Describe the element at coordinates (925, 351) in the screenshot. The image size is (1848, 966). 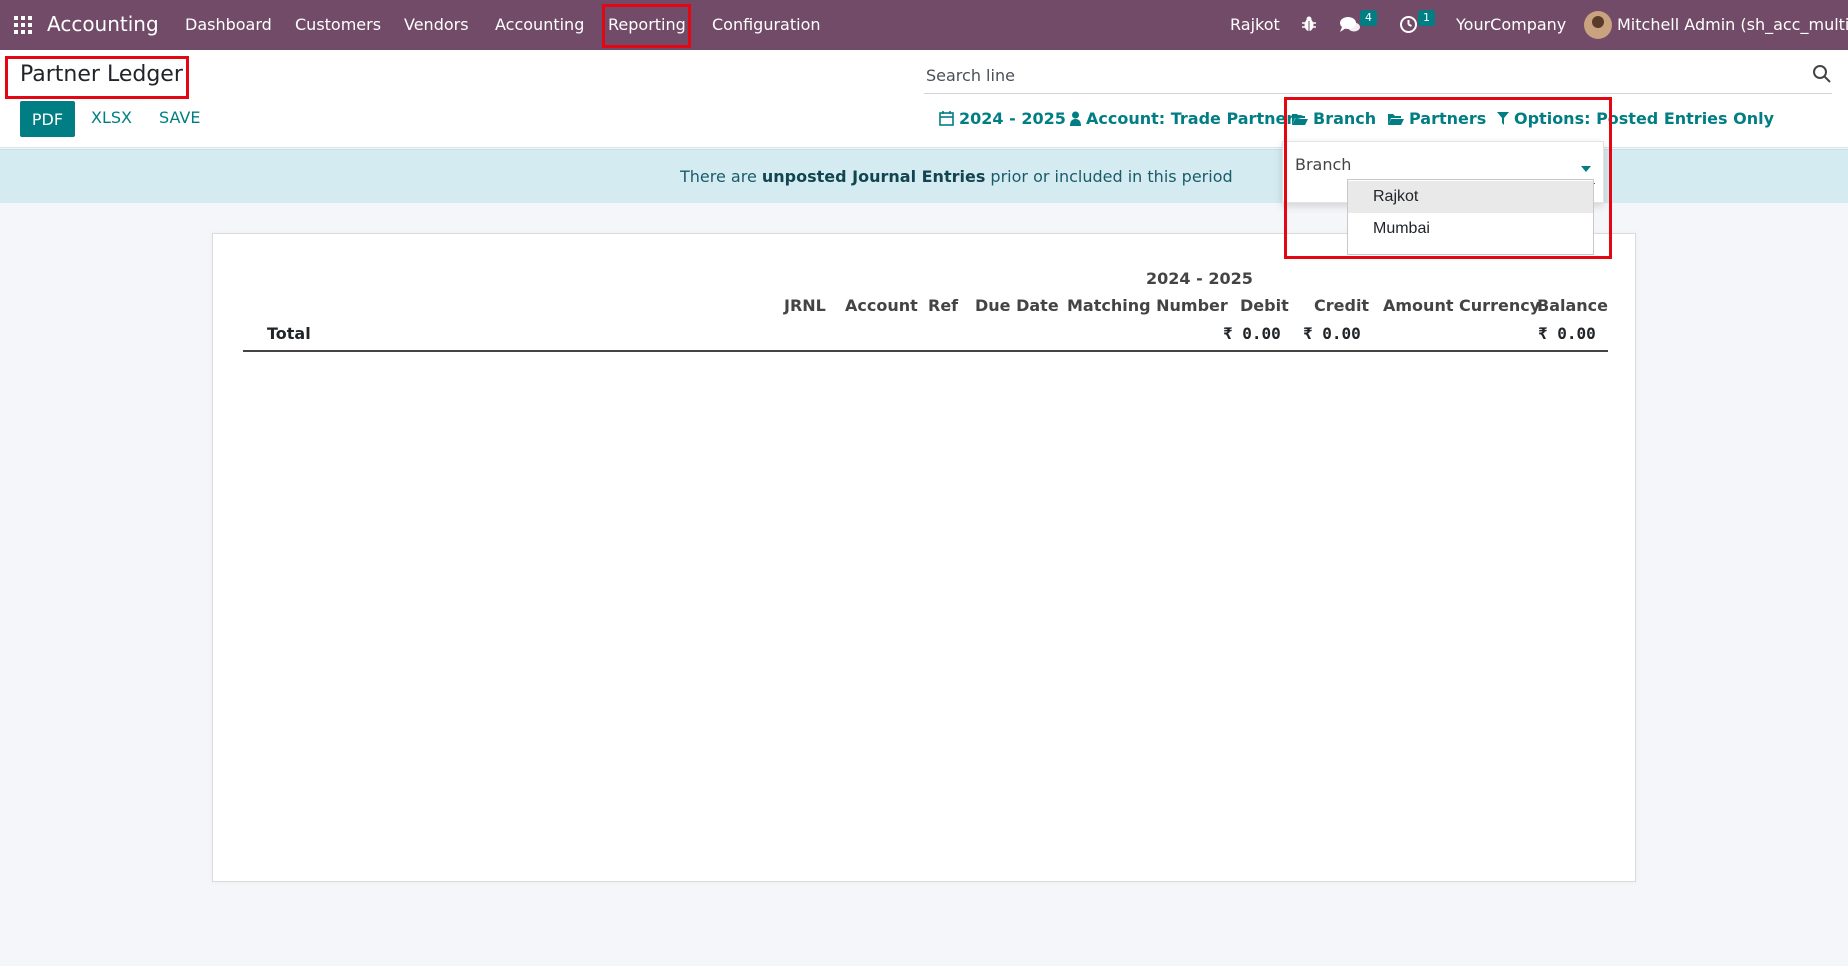
I see `total-row-divider` at that location.